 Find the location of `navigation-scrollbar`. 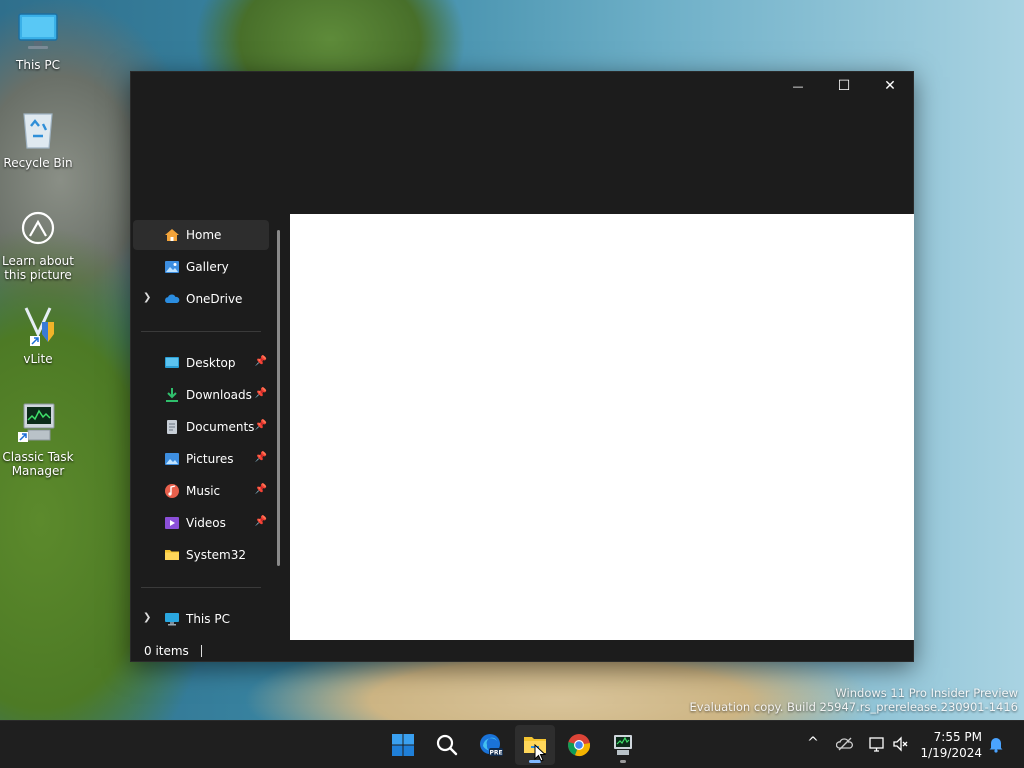

navigation-scrollbar is located at coordinates (278, 398).